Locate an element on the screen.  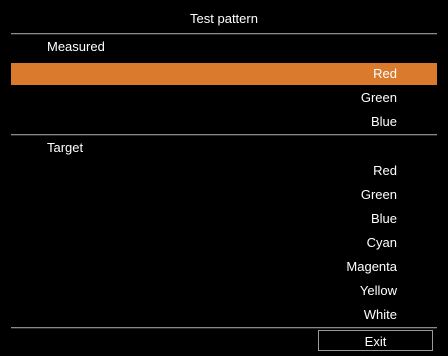
footer-divider is located at coordinates (224, 328).